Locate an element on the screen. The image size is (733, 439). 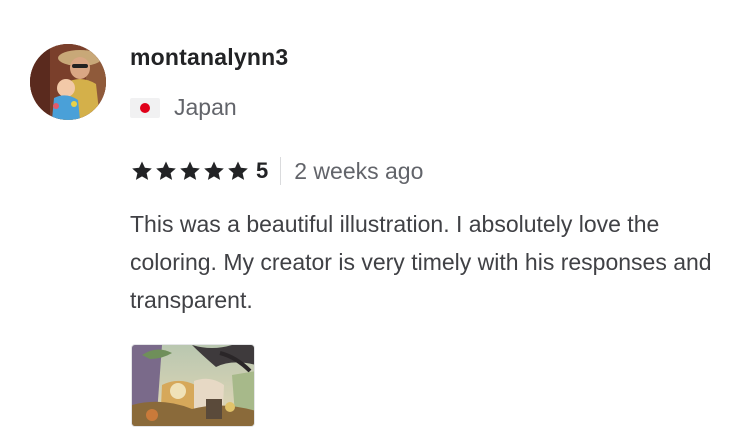
rating-value: 5 is located at coordinates (262, 170).